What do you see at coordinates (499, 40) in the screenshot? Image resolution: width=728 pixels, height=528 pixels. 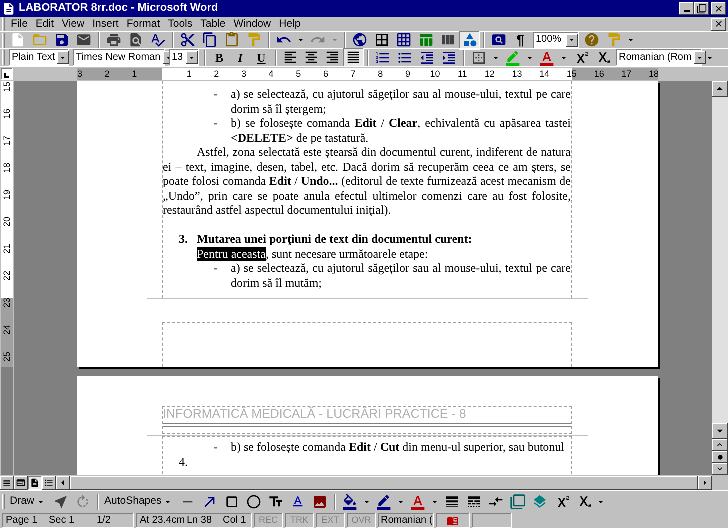 I see `document-map-icon` at bounding box center [499, 40].